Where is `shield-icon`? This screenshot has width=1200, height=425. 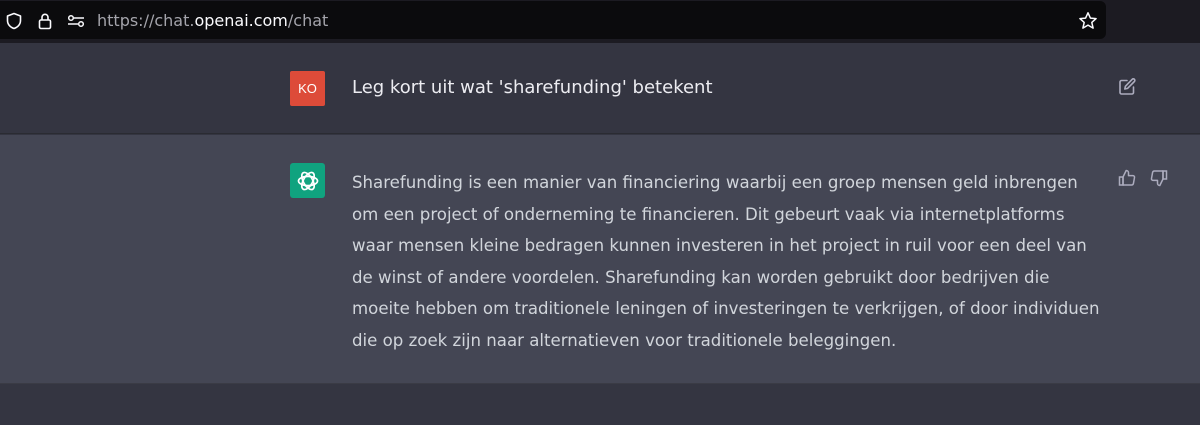 shield-icon is located at coordinates (14, 21).